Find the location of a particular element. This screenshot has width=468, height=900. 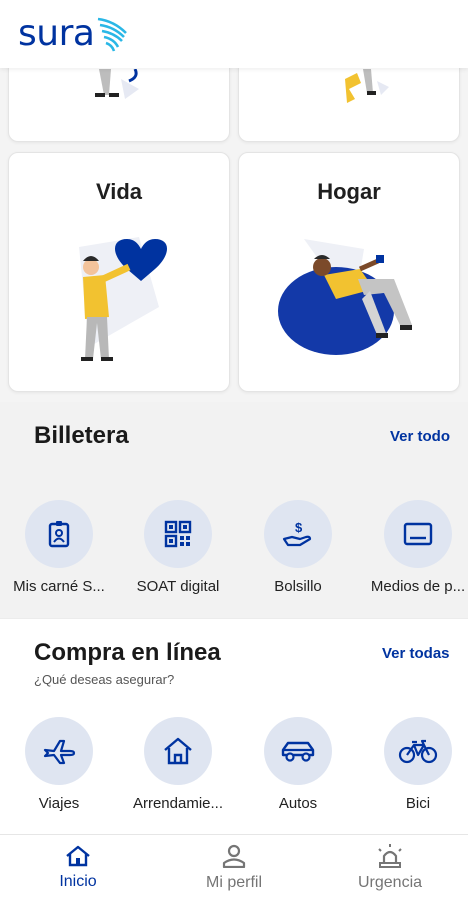

compra-title: Compra en línea is located at coordinates (127, 652).